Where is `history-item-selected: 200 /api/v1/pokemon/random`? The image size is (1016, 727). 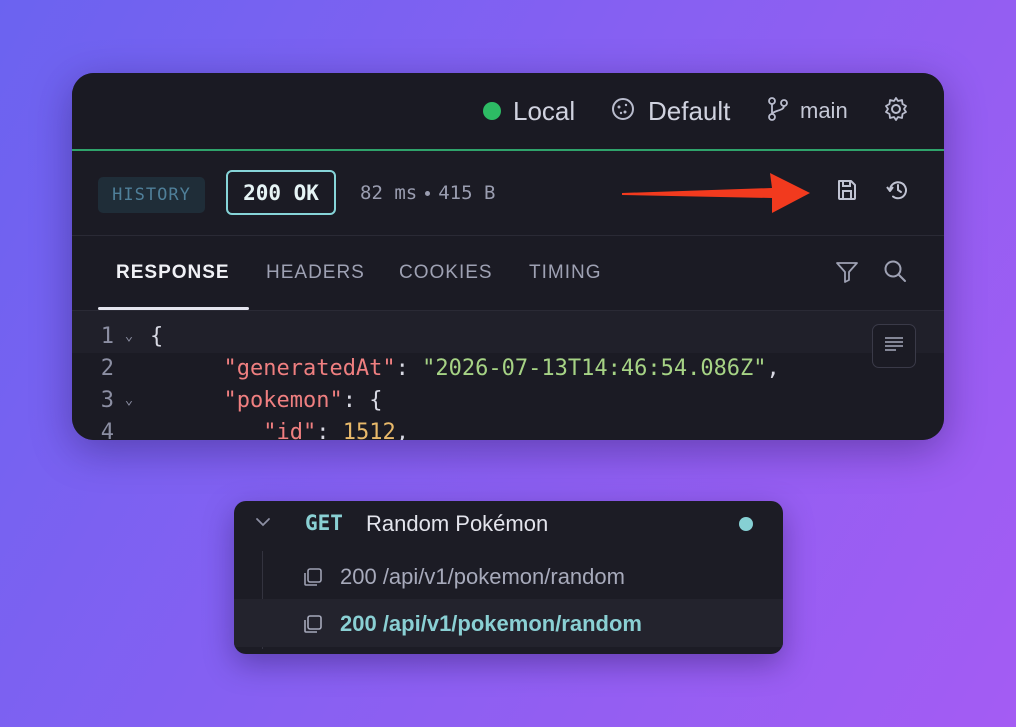
history-item-selected: 200 /api/v1/pokemon/random is located at coordinates (508, 623).